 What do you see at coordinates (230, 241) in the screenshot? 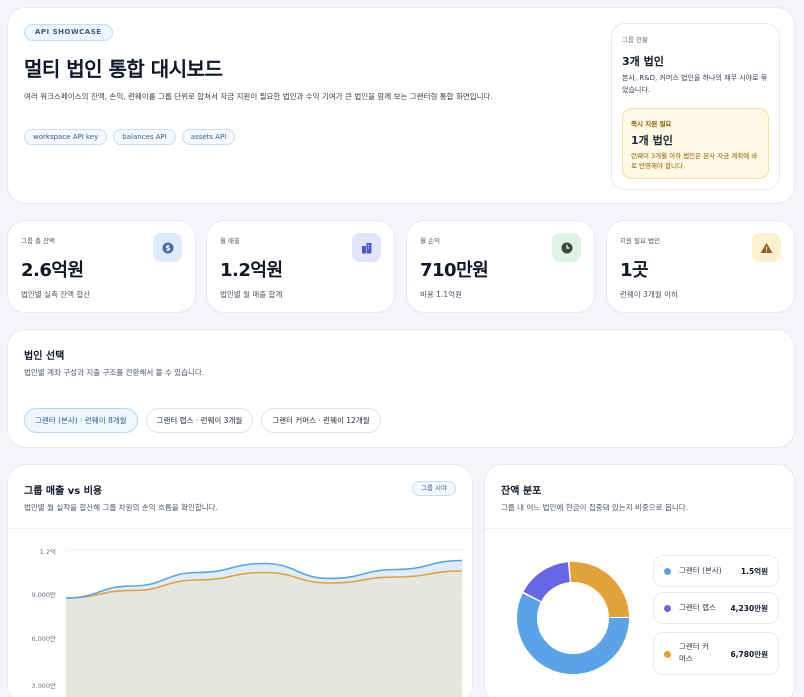
I see `stat-label: 월 매출` at bounding box center [230, 241].